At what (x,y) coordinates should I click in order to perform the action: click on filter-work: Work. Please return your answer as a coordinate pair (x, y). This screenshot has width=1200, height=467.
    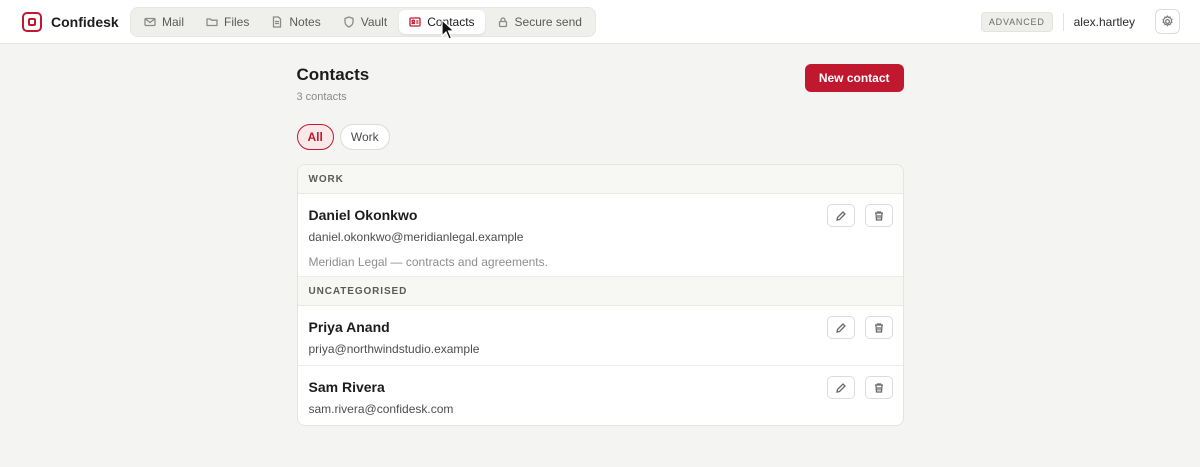
    Looking at the image, I should click on (364, 137).